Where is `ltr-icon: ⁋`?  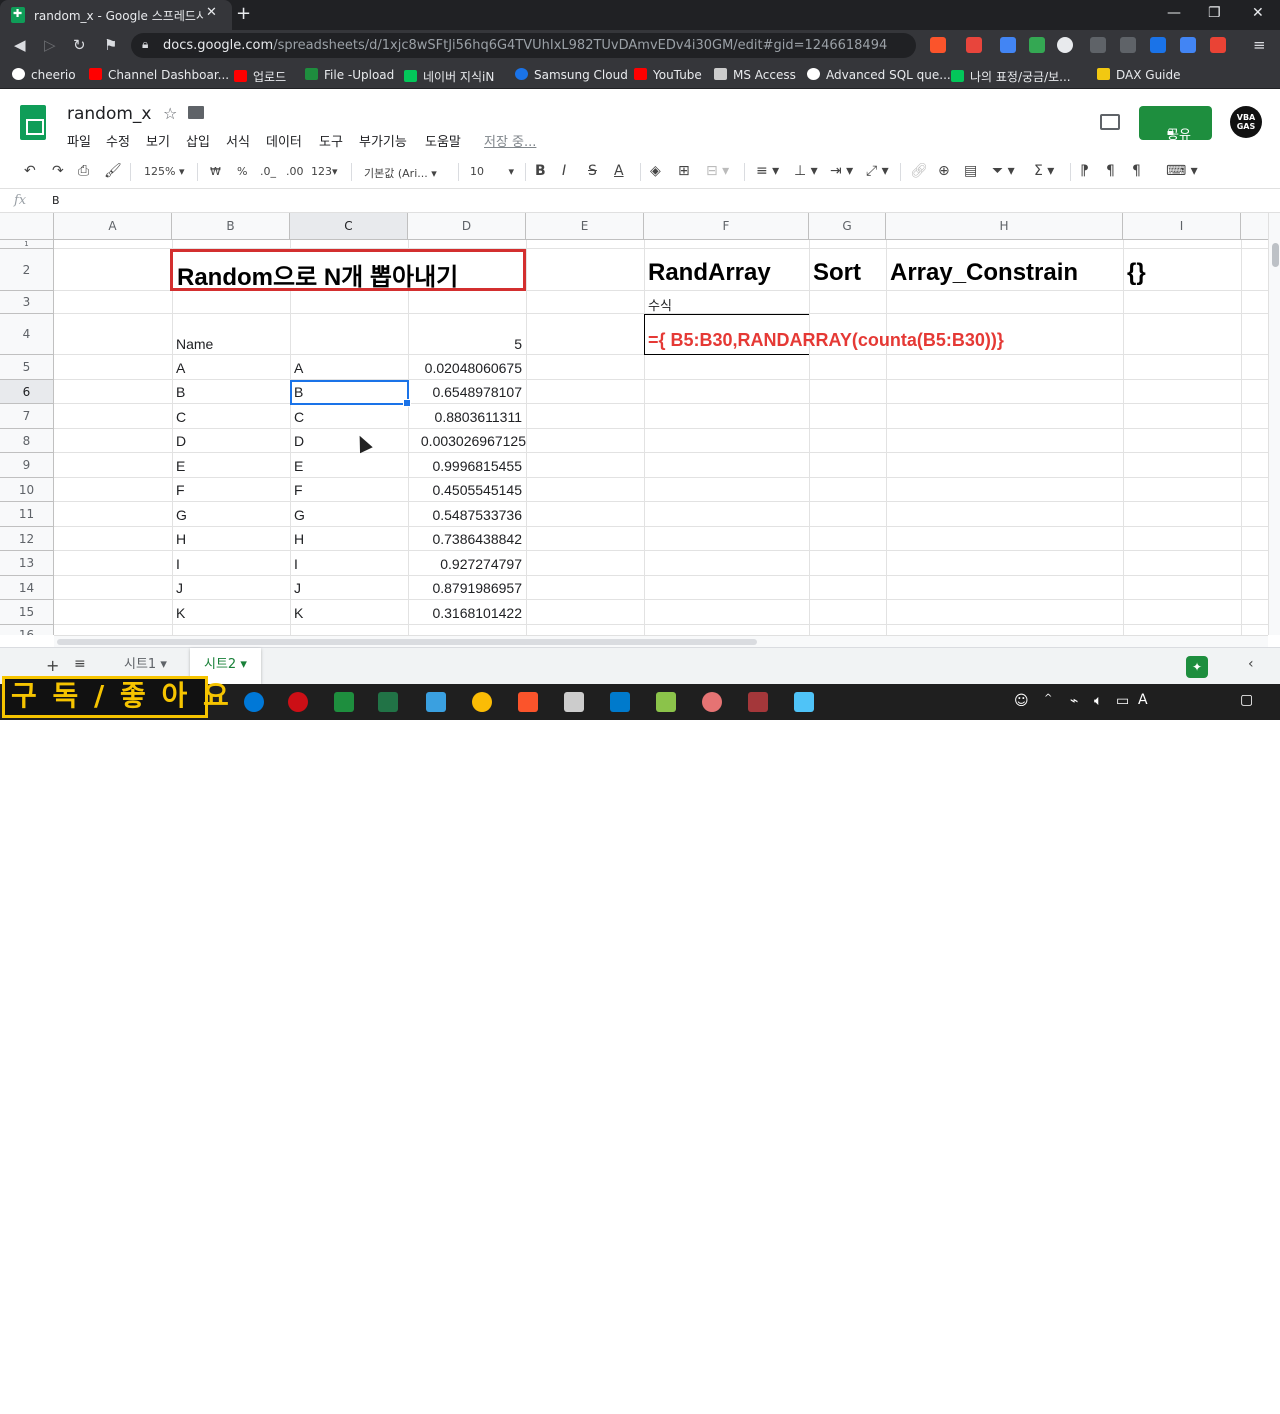 ltr-icon: ⁋ is located at coordinates (1084, 171).